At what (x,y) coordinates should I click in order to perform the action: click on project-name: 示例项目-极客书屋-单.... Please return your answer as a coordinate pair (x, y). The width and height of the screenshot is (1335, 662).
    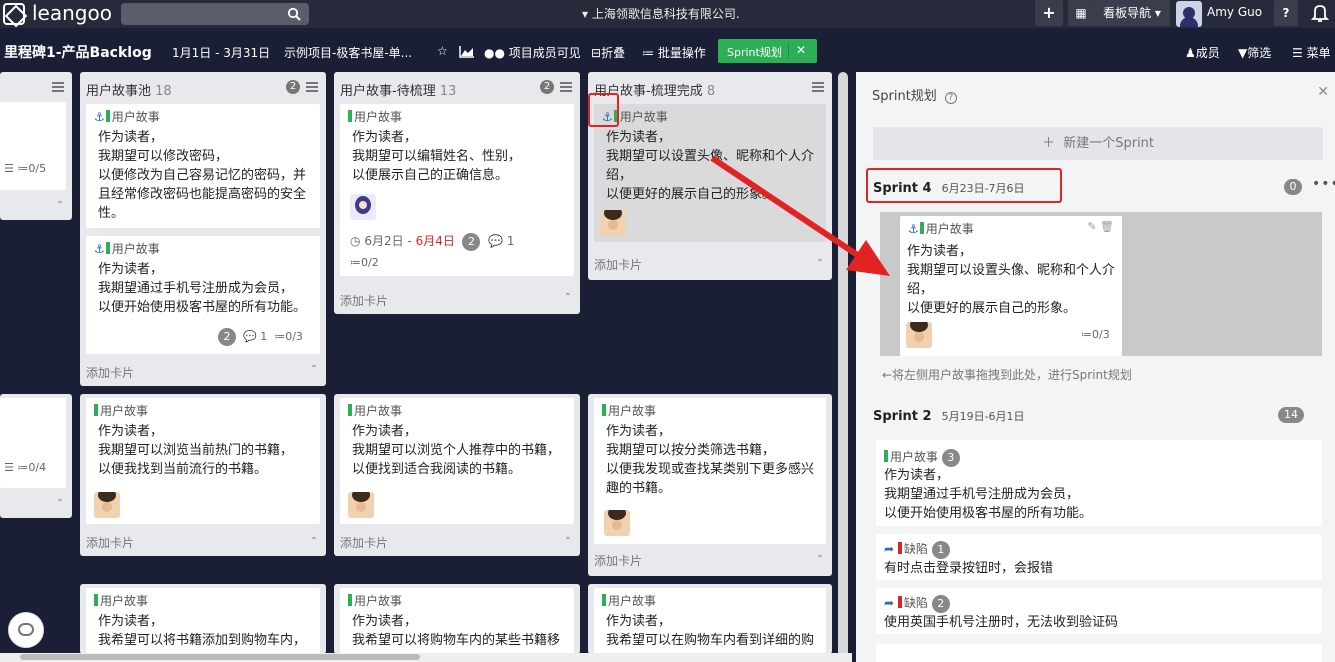
    Looking at the image, I should click on (348, 52).